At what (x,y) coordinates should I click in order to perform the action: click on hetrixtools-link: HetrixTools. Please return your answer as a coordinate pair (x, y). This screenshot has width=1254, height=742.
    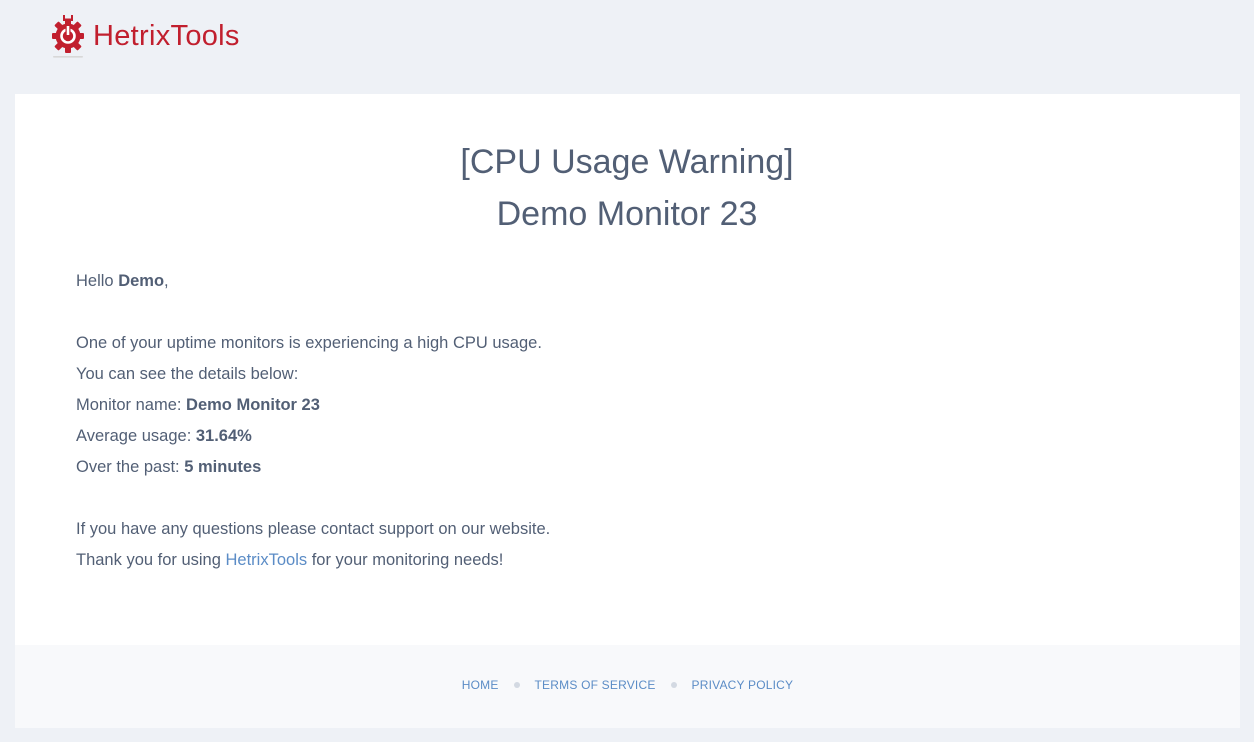
    Looking at the image, I should click on (267, 560).